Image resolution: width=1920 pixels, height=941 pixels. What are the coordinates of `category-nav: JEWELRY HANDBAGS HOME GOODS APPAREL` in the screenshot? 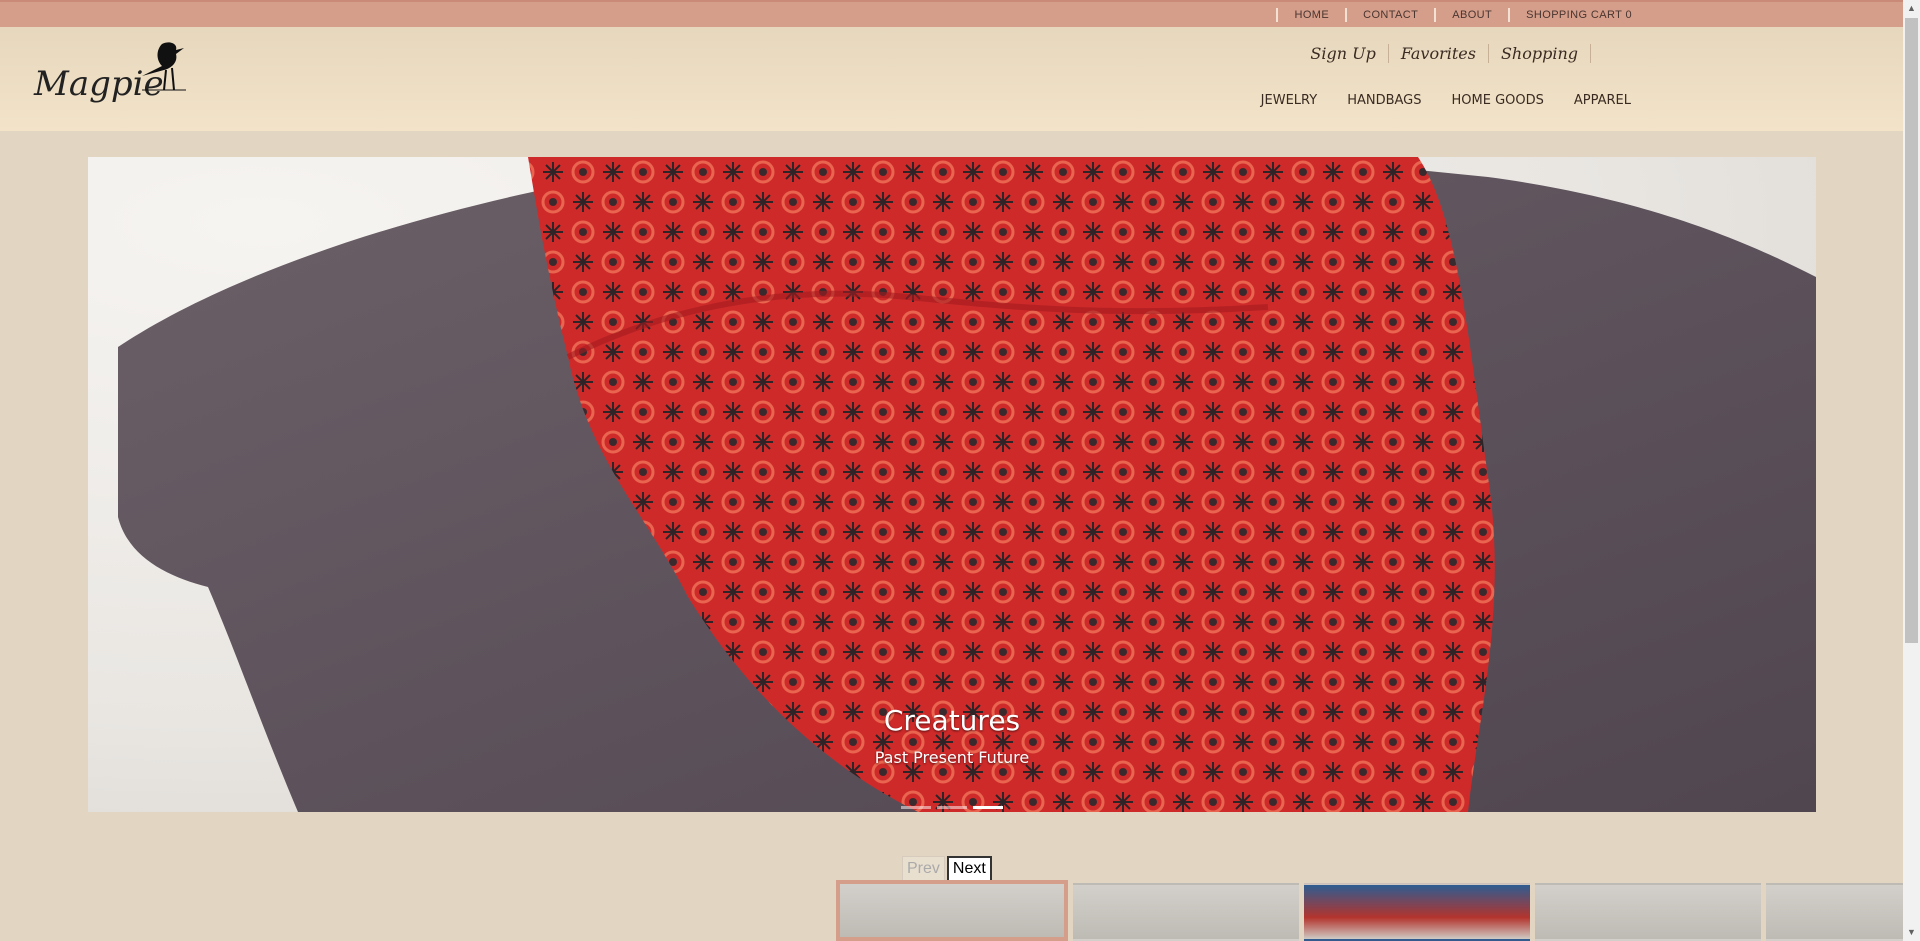 It's located at (1431, 100).